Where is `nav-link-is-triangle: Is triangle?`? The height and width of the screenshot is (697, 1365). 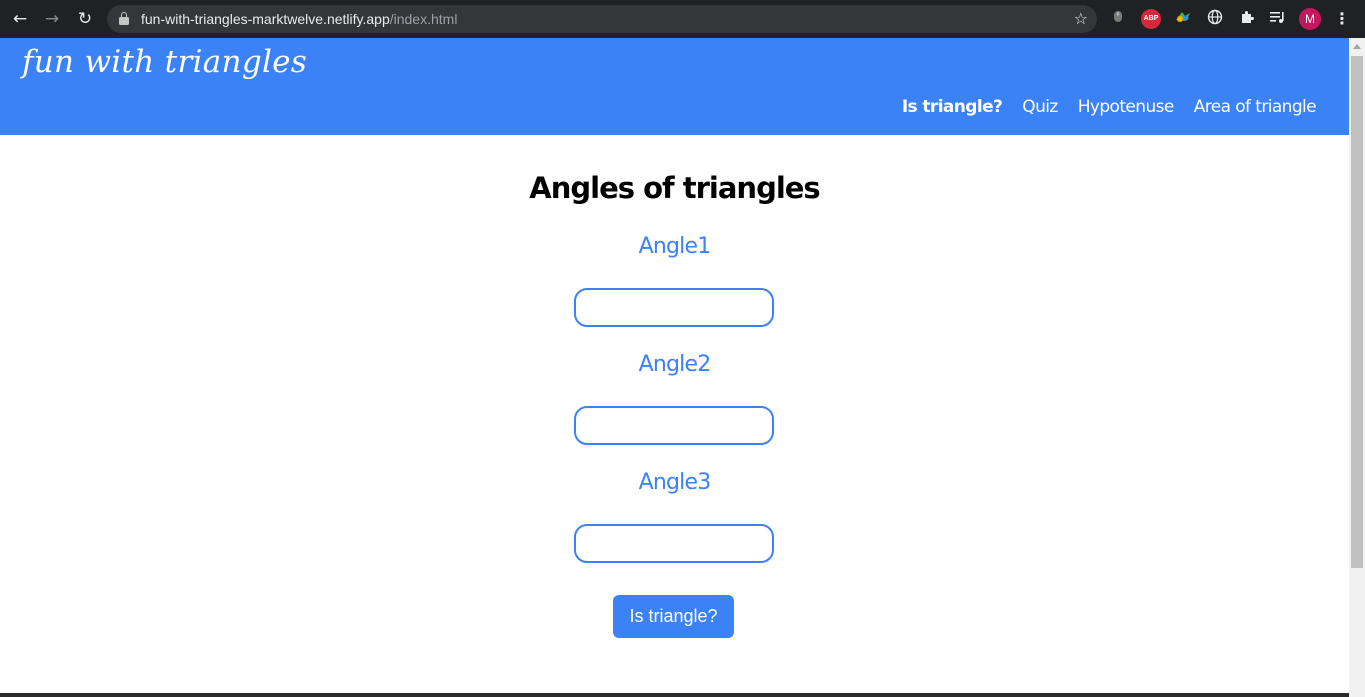 nav-link-is-triangle: Is triangle? is located at coordinates (952, 107).